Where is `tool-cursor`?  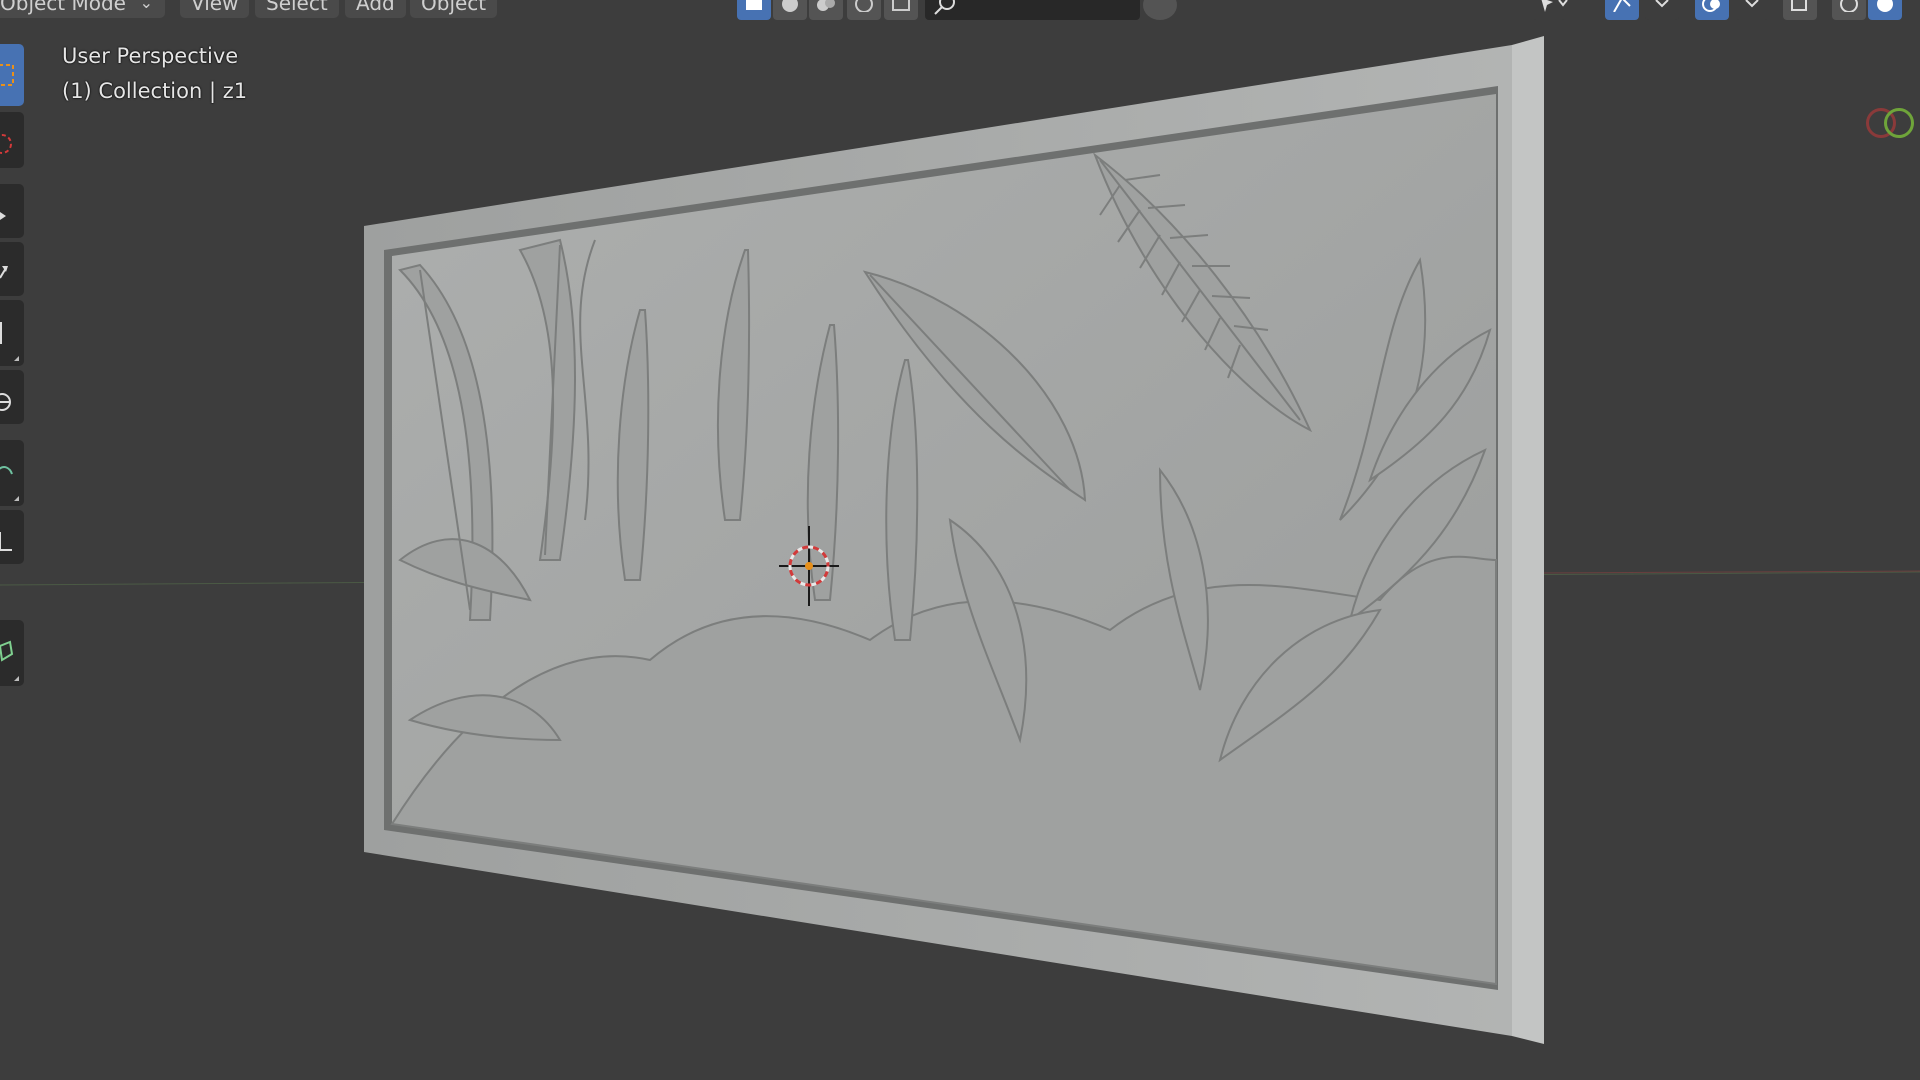 tool-cursor is located at coordinates (12, 140).